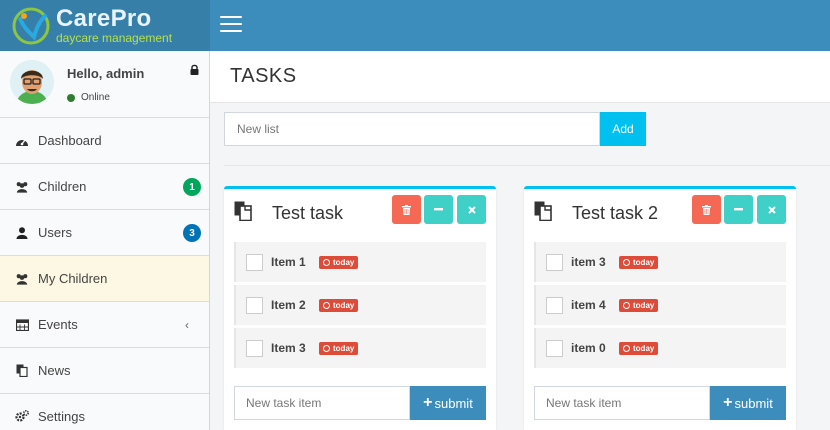 The width and height of the screenshot is (830, 430). I want to click on page-title: TASKS, so click(263, 76).